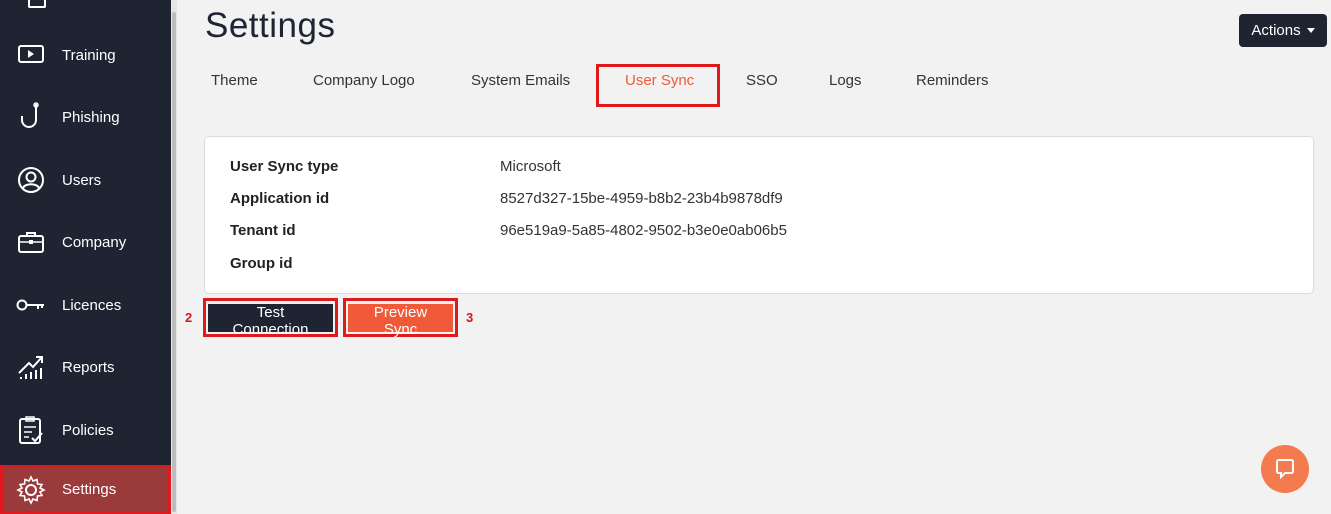 This screenshot has width=1331, height=514. Describe the element at coordinates (94, 242) in the screenshot. I see `sidebar-item-label: Company` at that location.